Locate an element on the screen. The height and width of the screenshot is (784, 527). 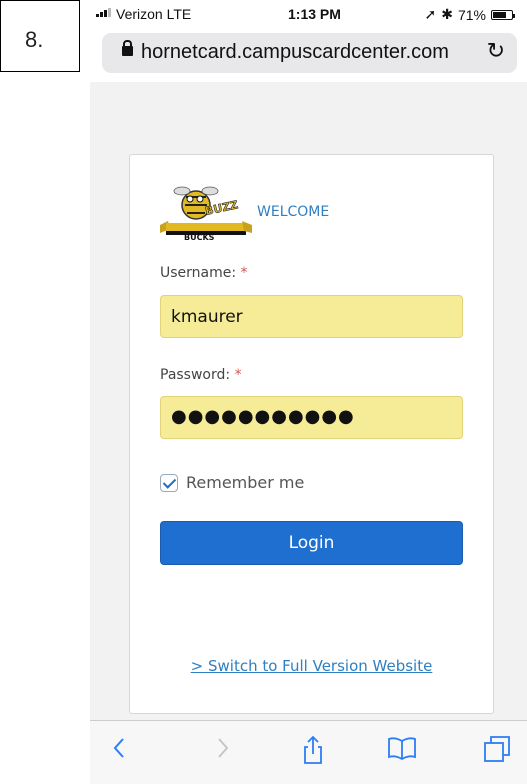
remember-me-checkbox is located at coordinates (169, 482).